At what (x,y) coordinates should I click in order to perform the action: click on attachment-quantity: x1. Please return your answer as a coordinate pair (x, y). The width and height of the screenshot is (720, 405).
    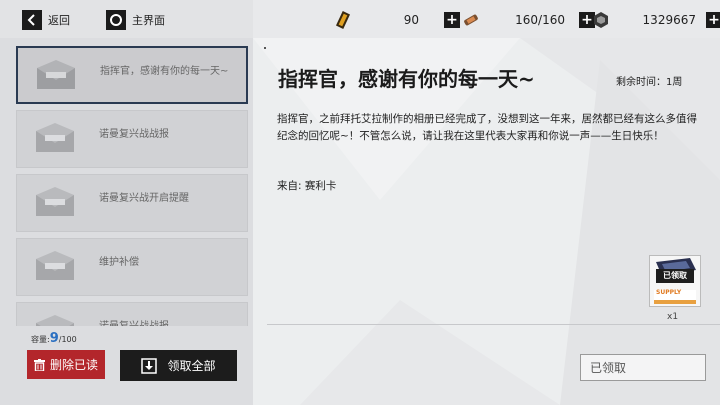
    Looking at the image, I should click on (673, 317).